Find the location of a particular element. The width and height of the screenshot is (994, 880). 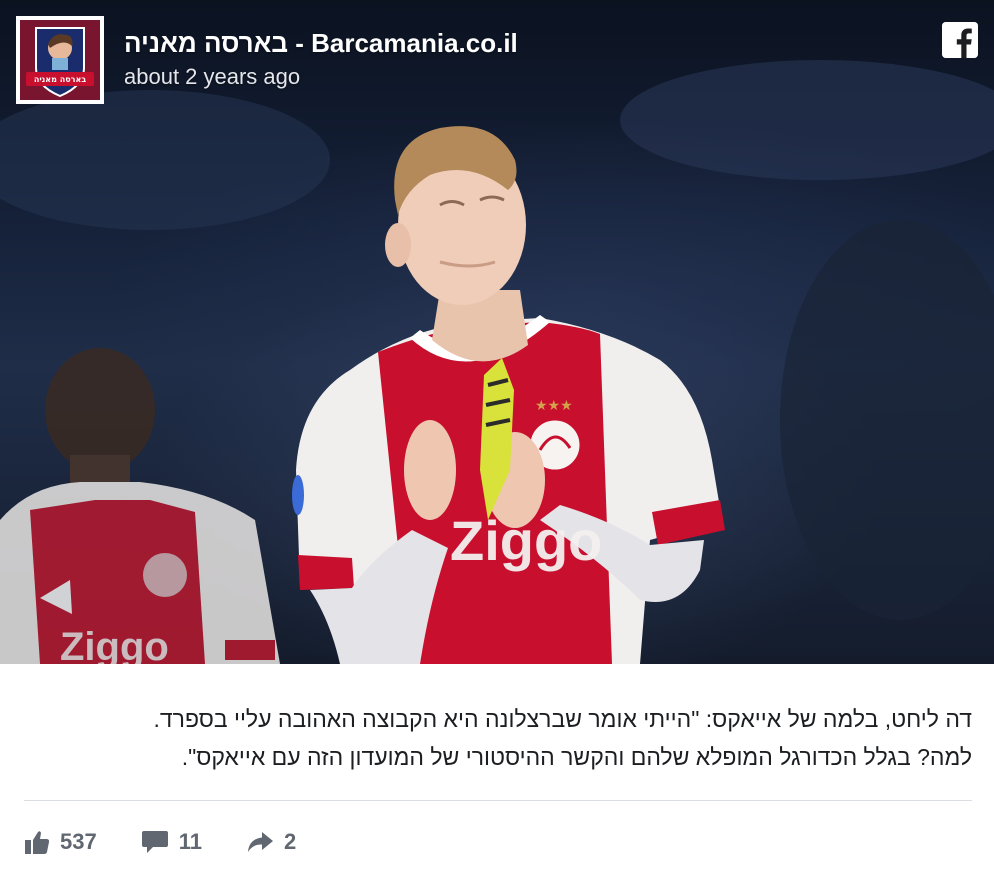

avatar-label: בארסה מאניה is located at coordinates (60, 79).